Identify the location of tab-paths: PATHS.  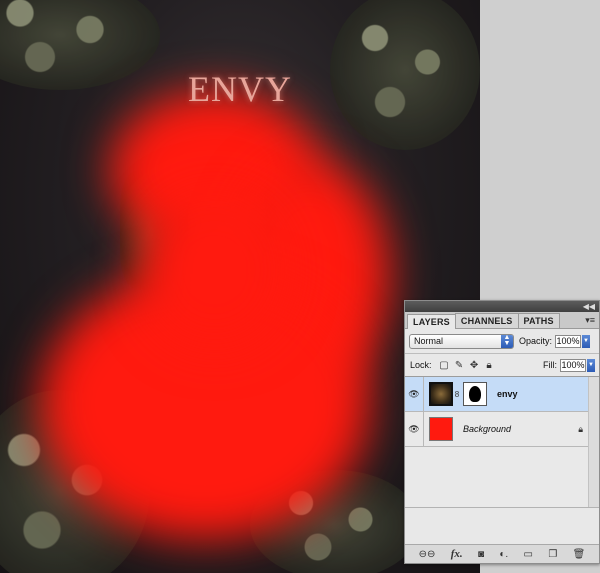
(538, 320).